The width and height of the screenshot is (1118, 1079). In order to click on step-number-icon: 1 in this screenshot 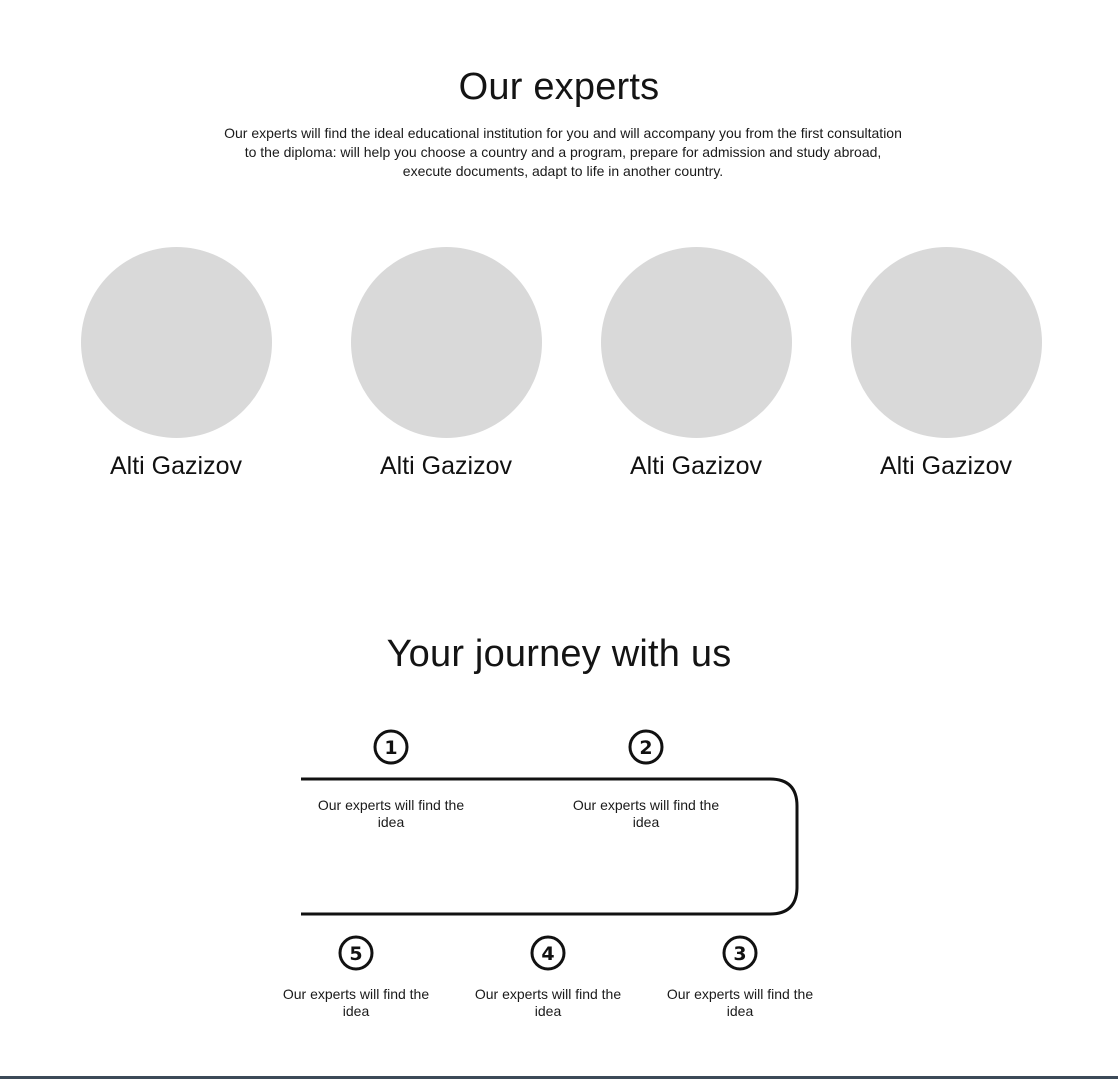, I will do `click(391, 747)`.